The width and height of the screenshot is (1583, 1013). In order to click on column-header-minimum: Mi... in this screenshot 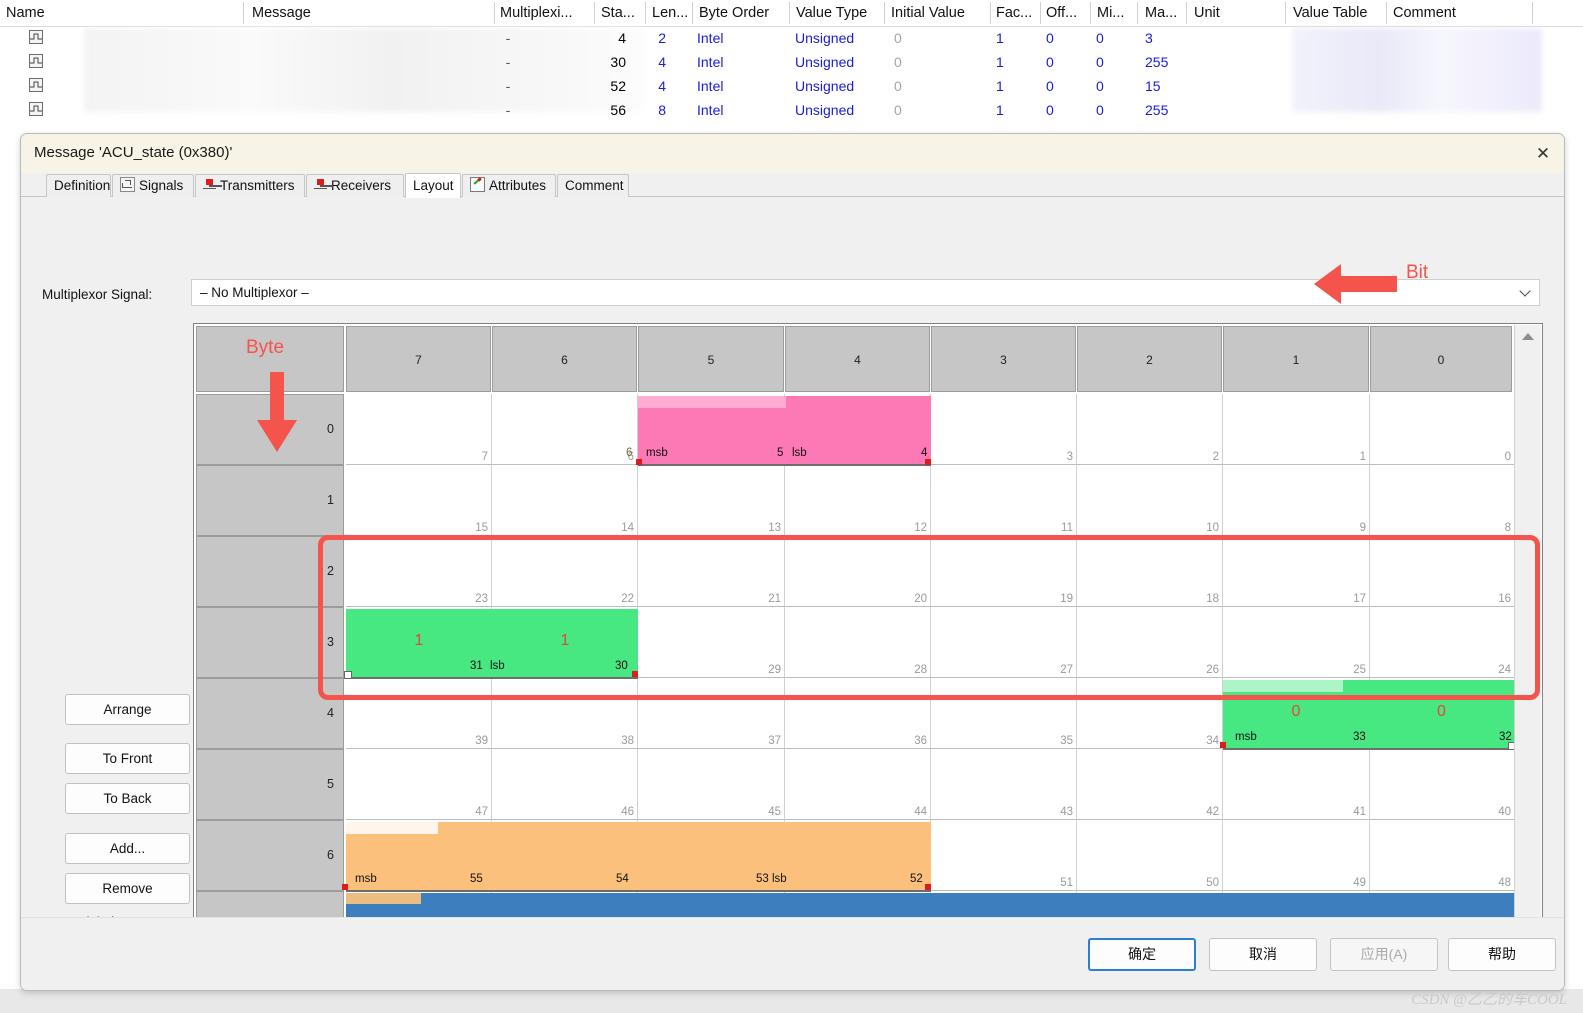, I will do `click(1110, 13)`.